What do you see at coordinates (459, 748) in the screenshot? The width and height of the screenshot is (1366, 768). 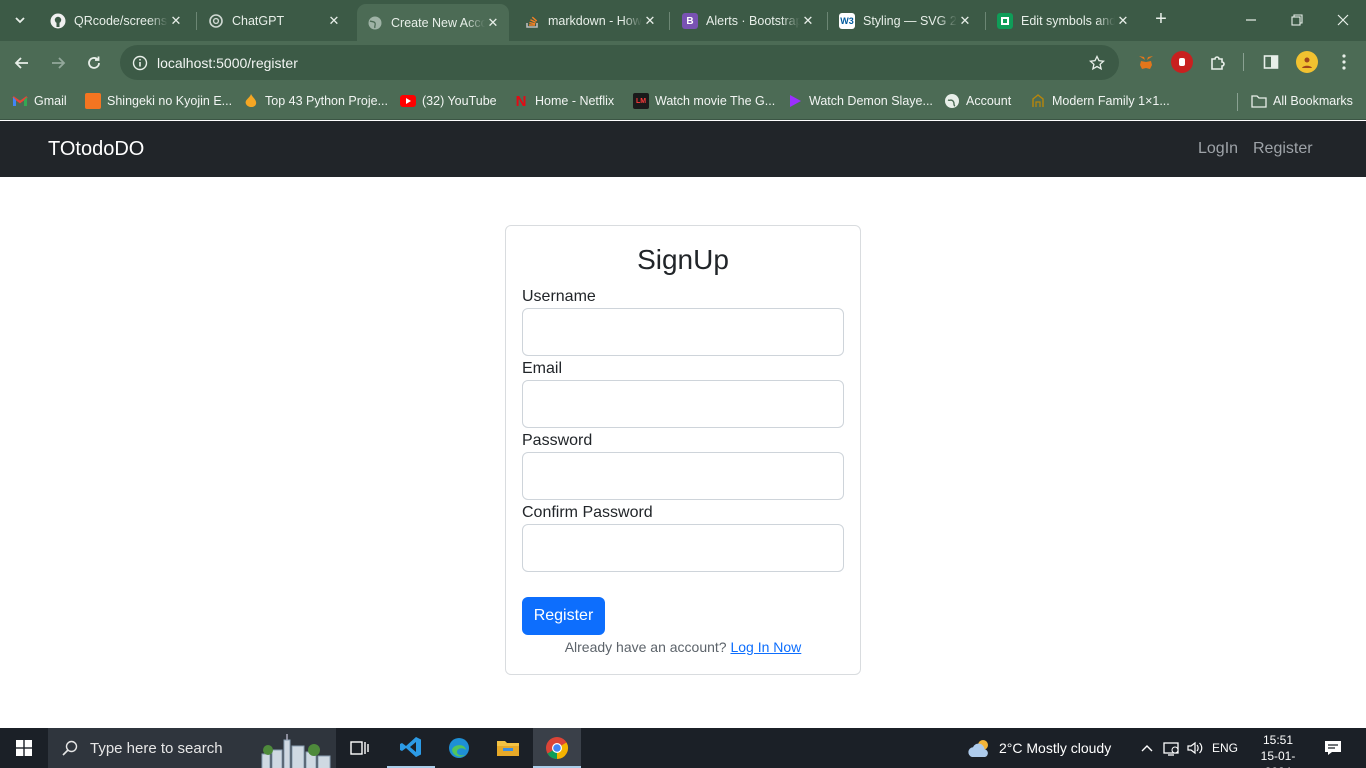 I see `edge-icon` at bounding box center [459, 748].